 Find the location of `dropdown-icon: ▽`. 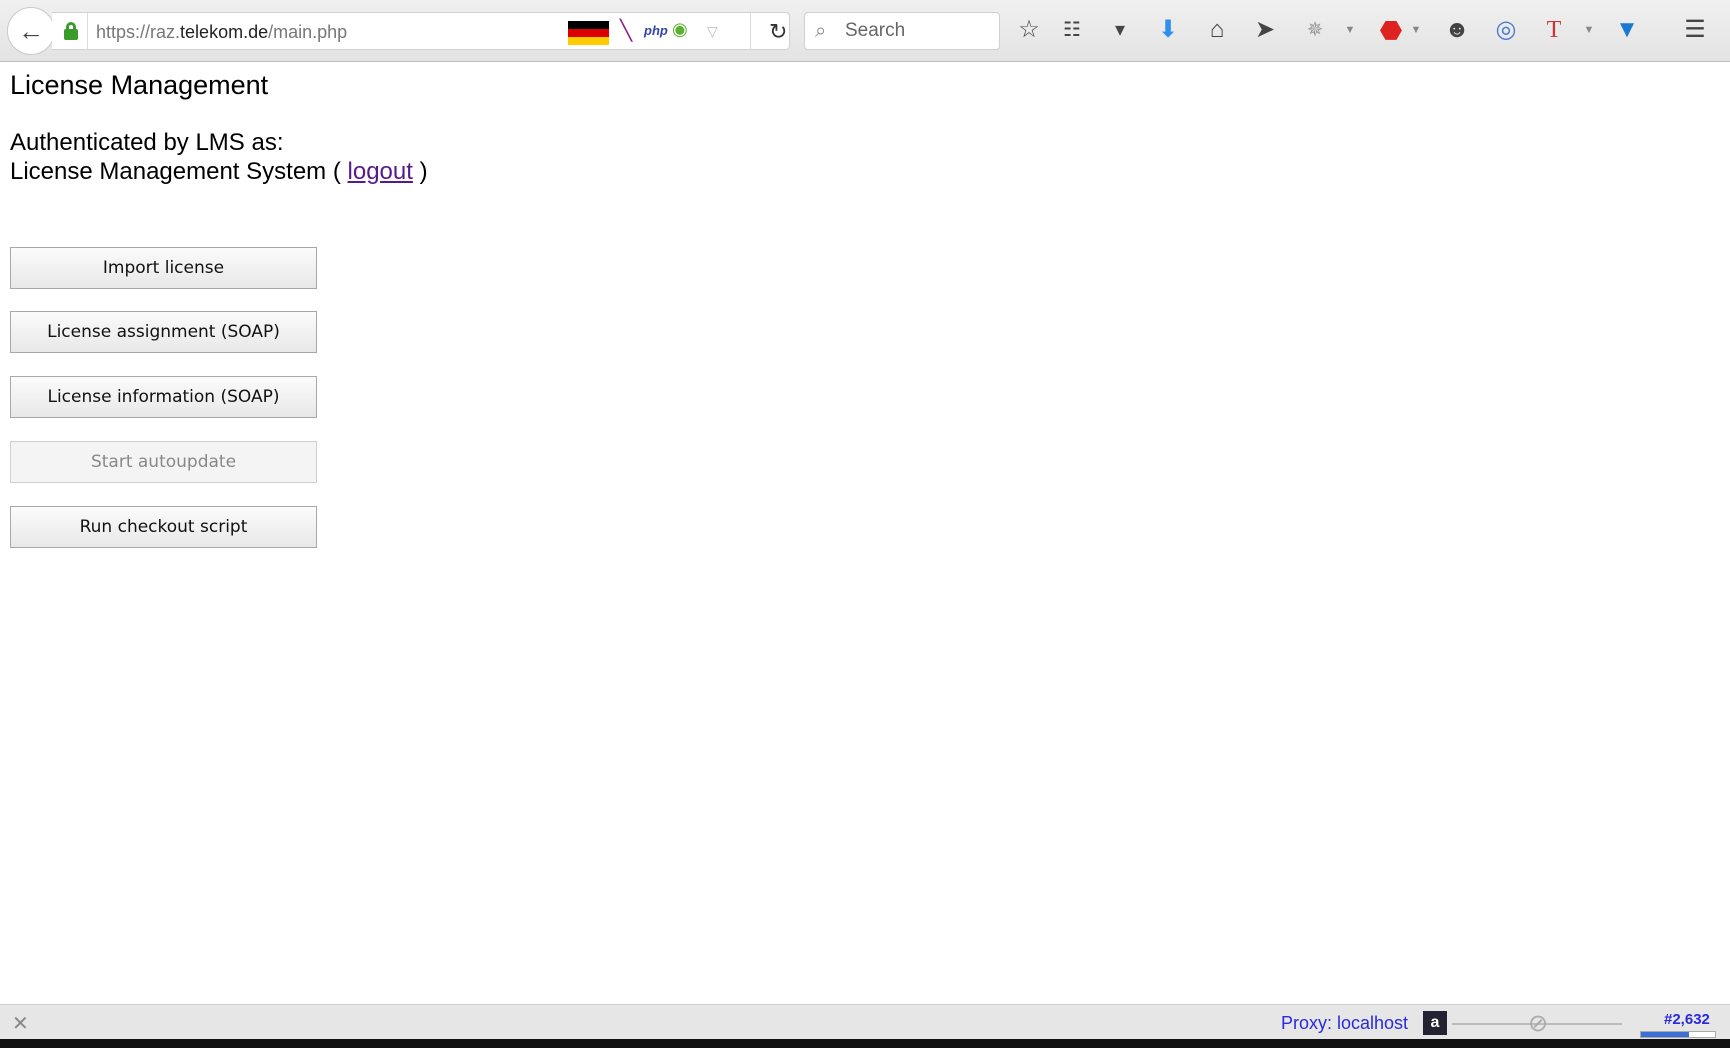

dropdown-icon: ▽ is located at coordinates (712, 31).